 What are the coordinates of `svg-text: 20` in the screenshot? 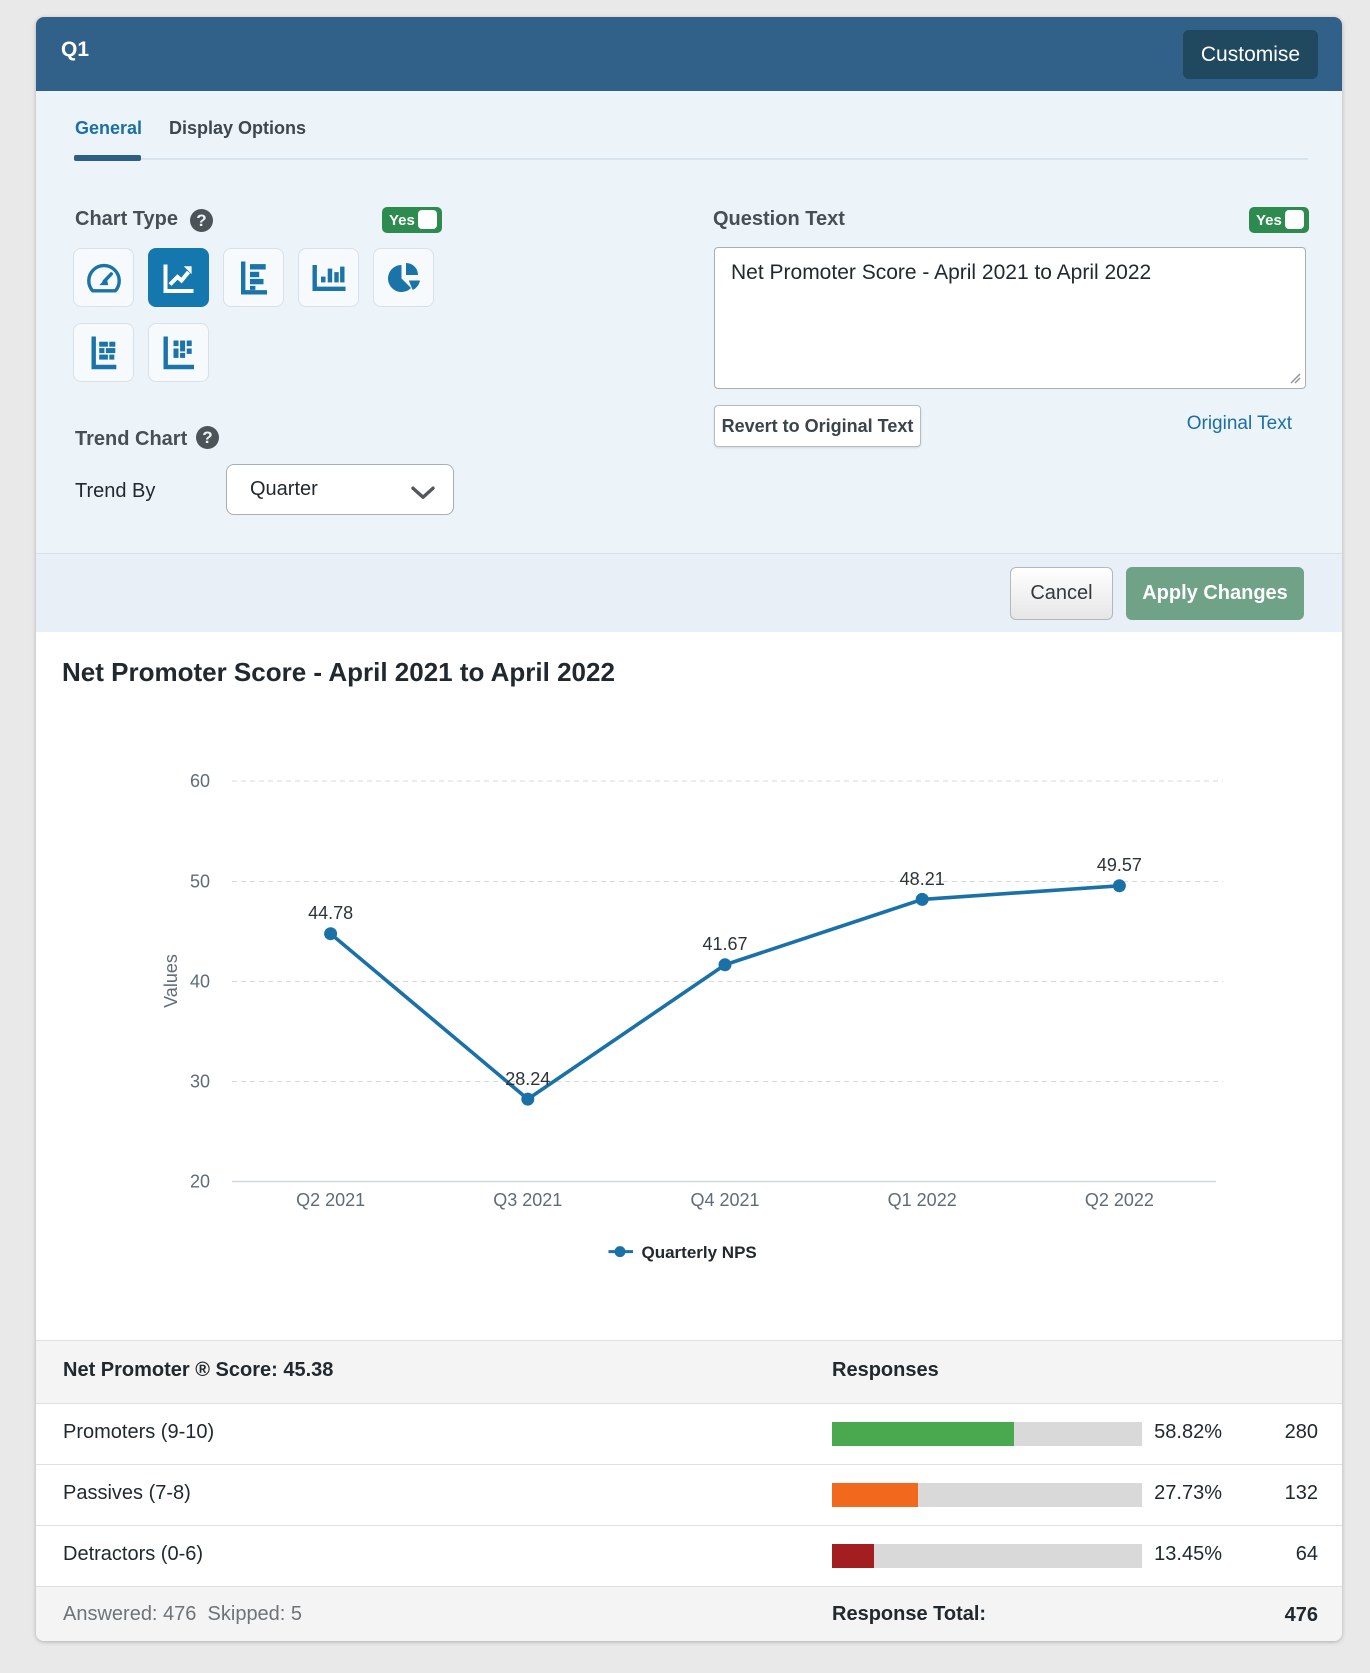 It's located at (200, 1182).